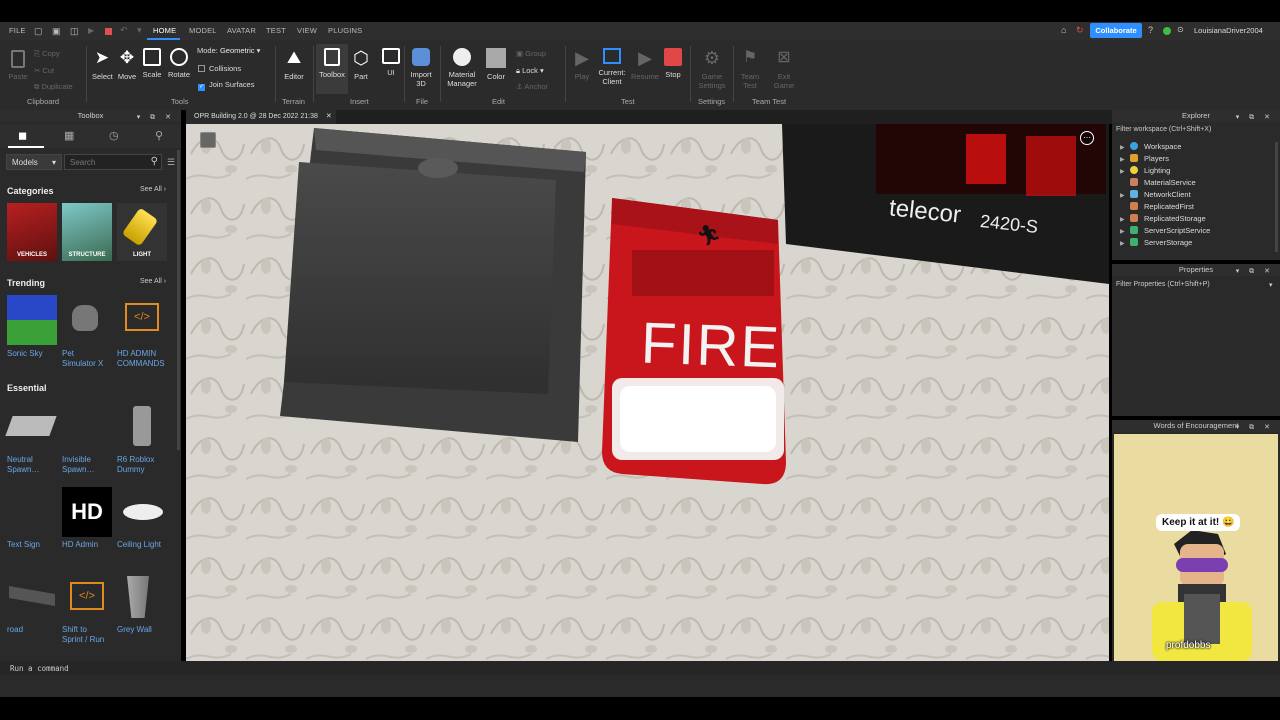 Image resolution: width=1280 pixels, height=720 pixels. Describe the element at coordinates (91, 30) in the screenshot. I see `play-small-icon: ▶` at that location.